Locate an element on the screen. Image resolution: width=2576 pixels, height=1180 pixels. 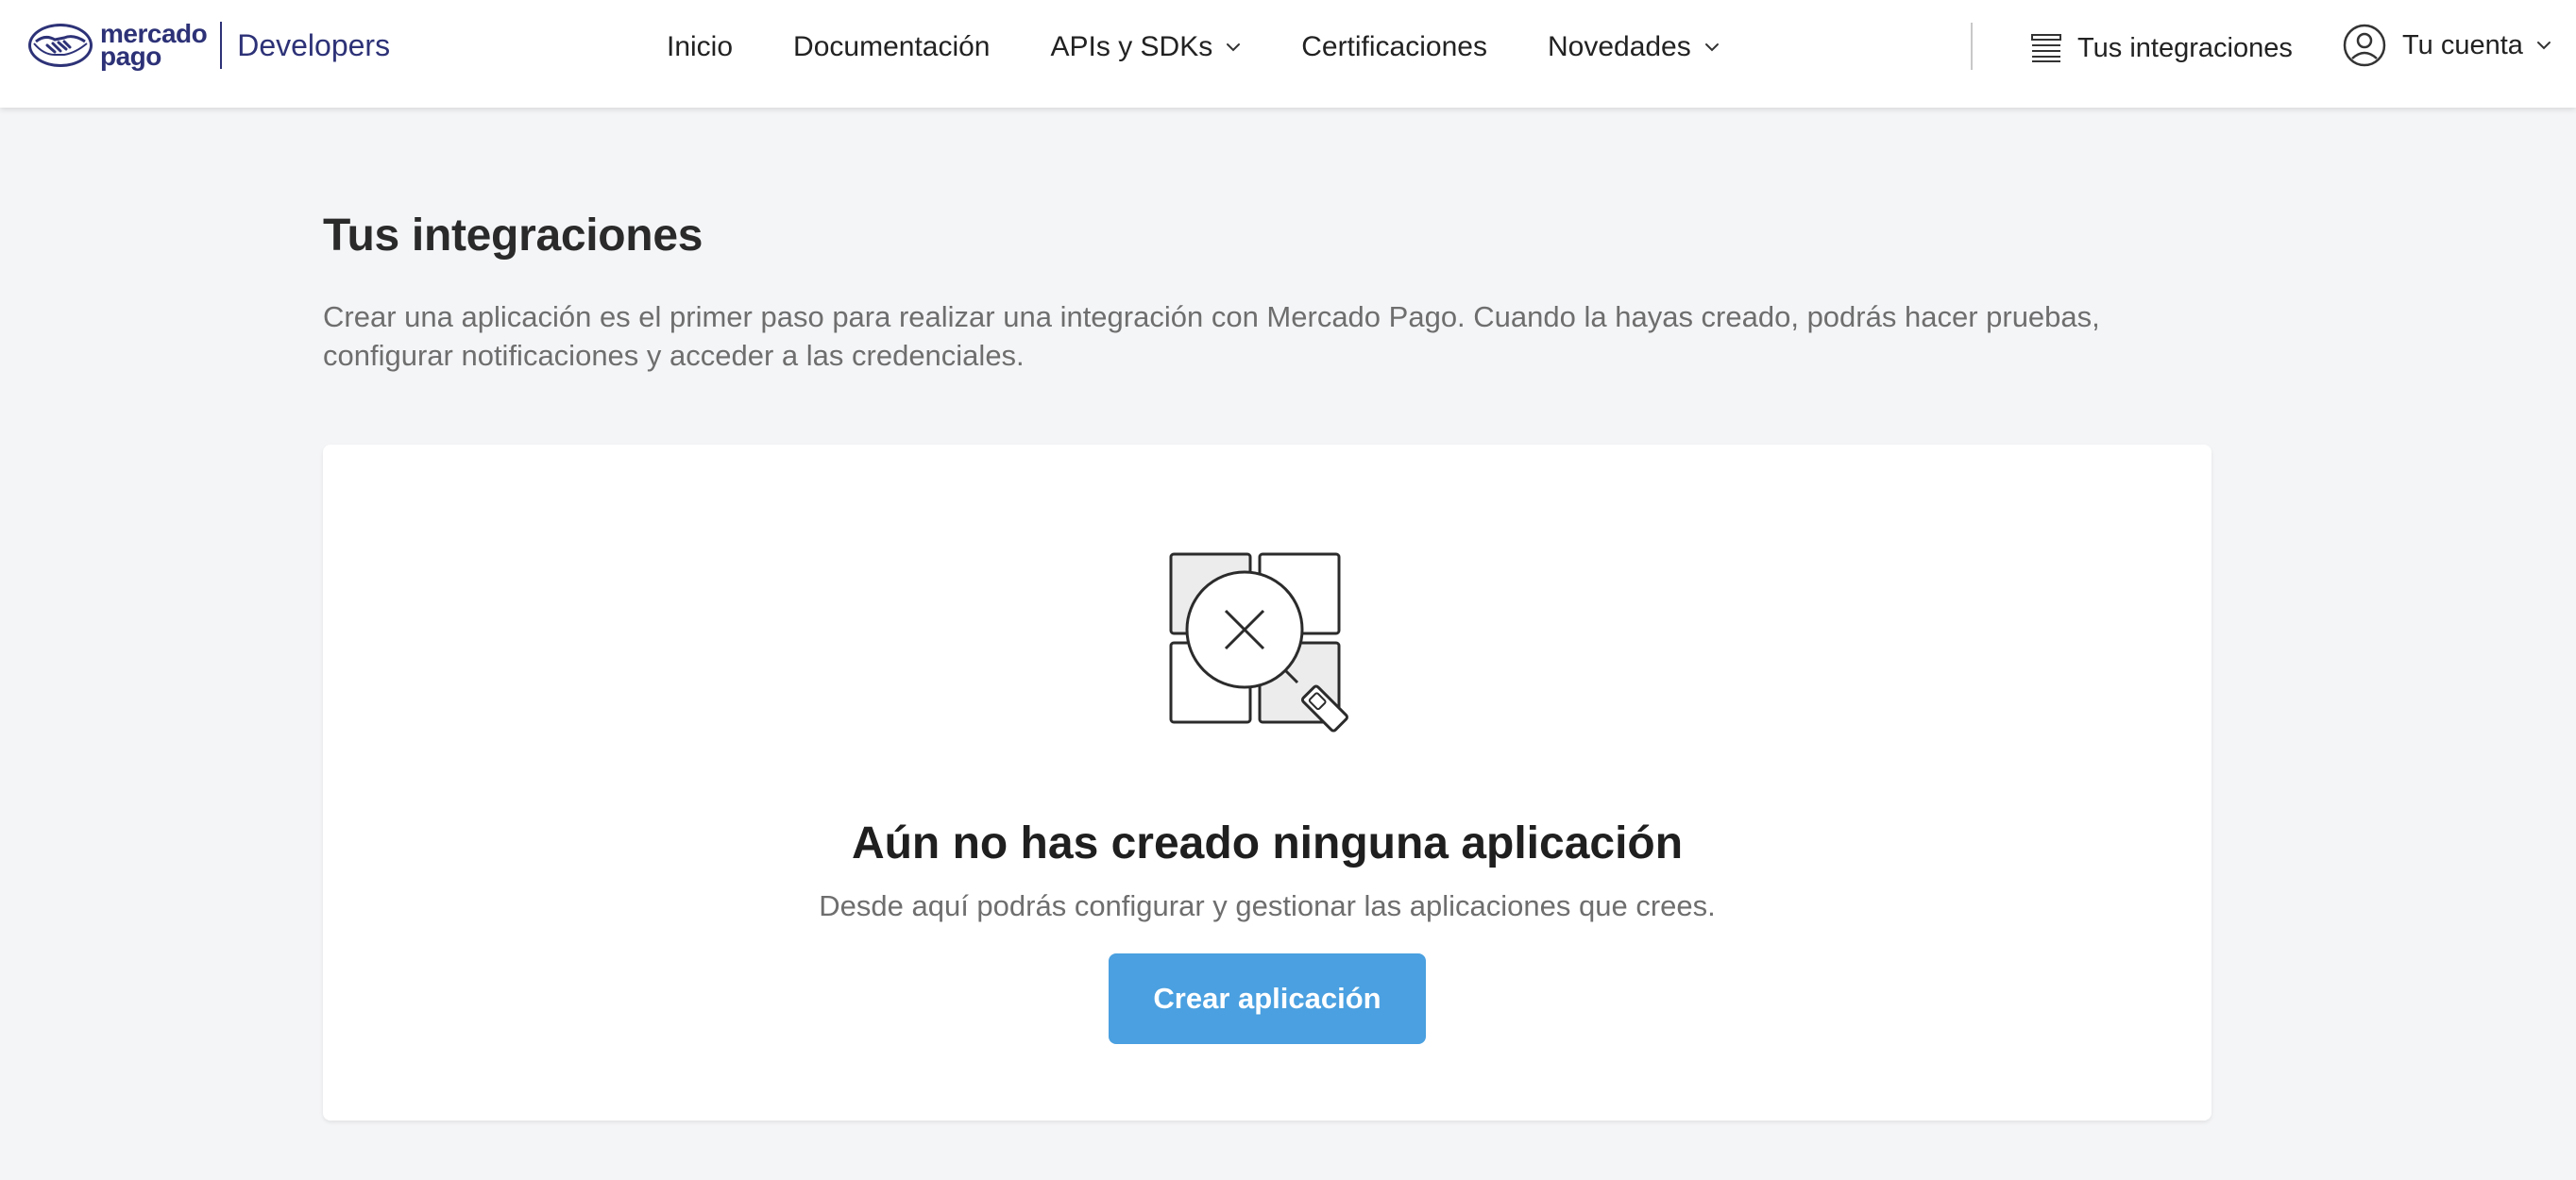
brand-section-label: Developers is located at coordinates (314, 44).